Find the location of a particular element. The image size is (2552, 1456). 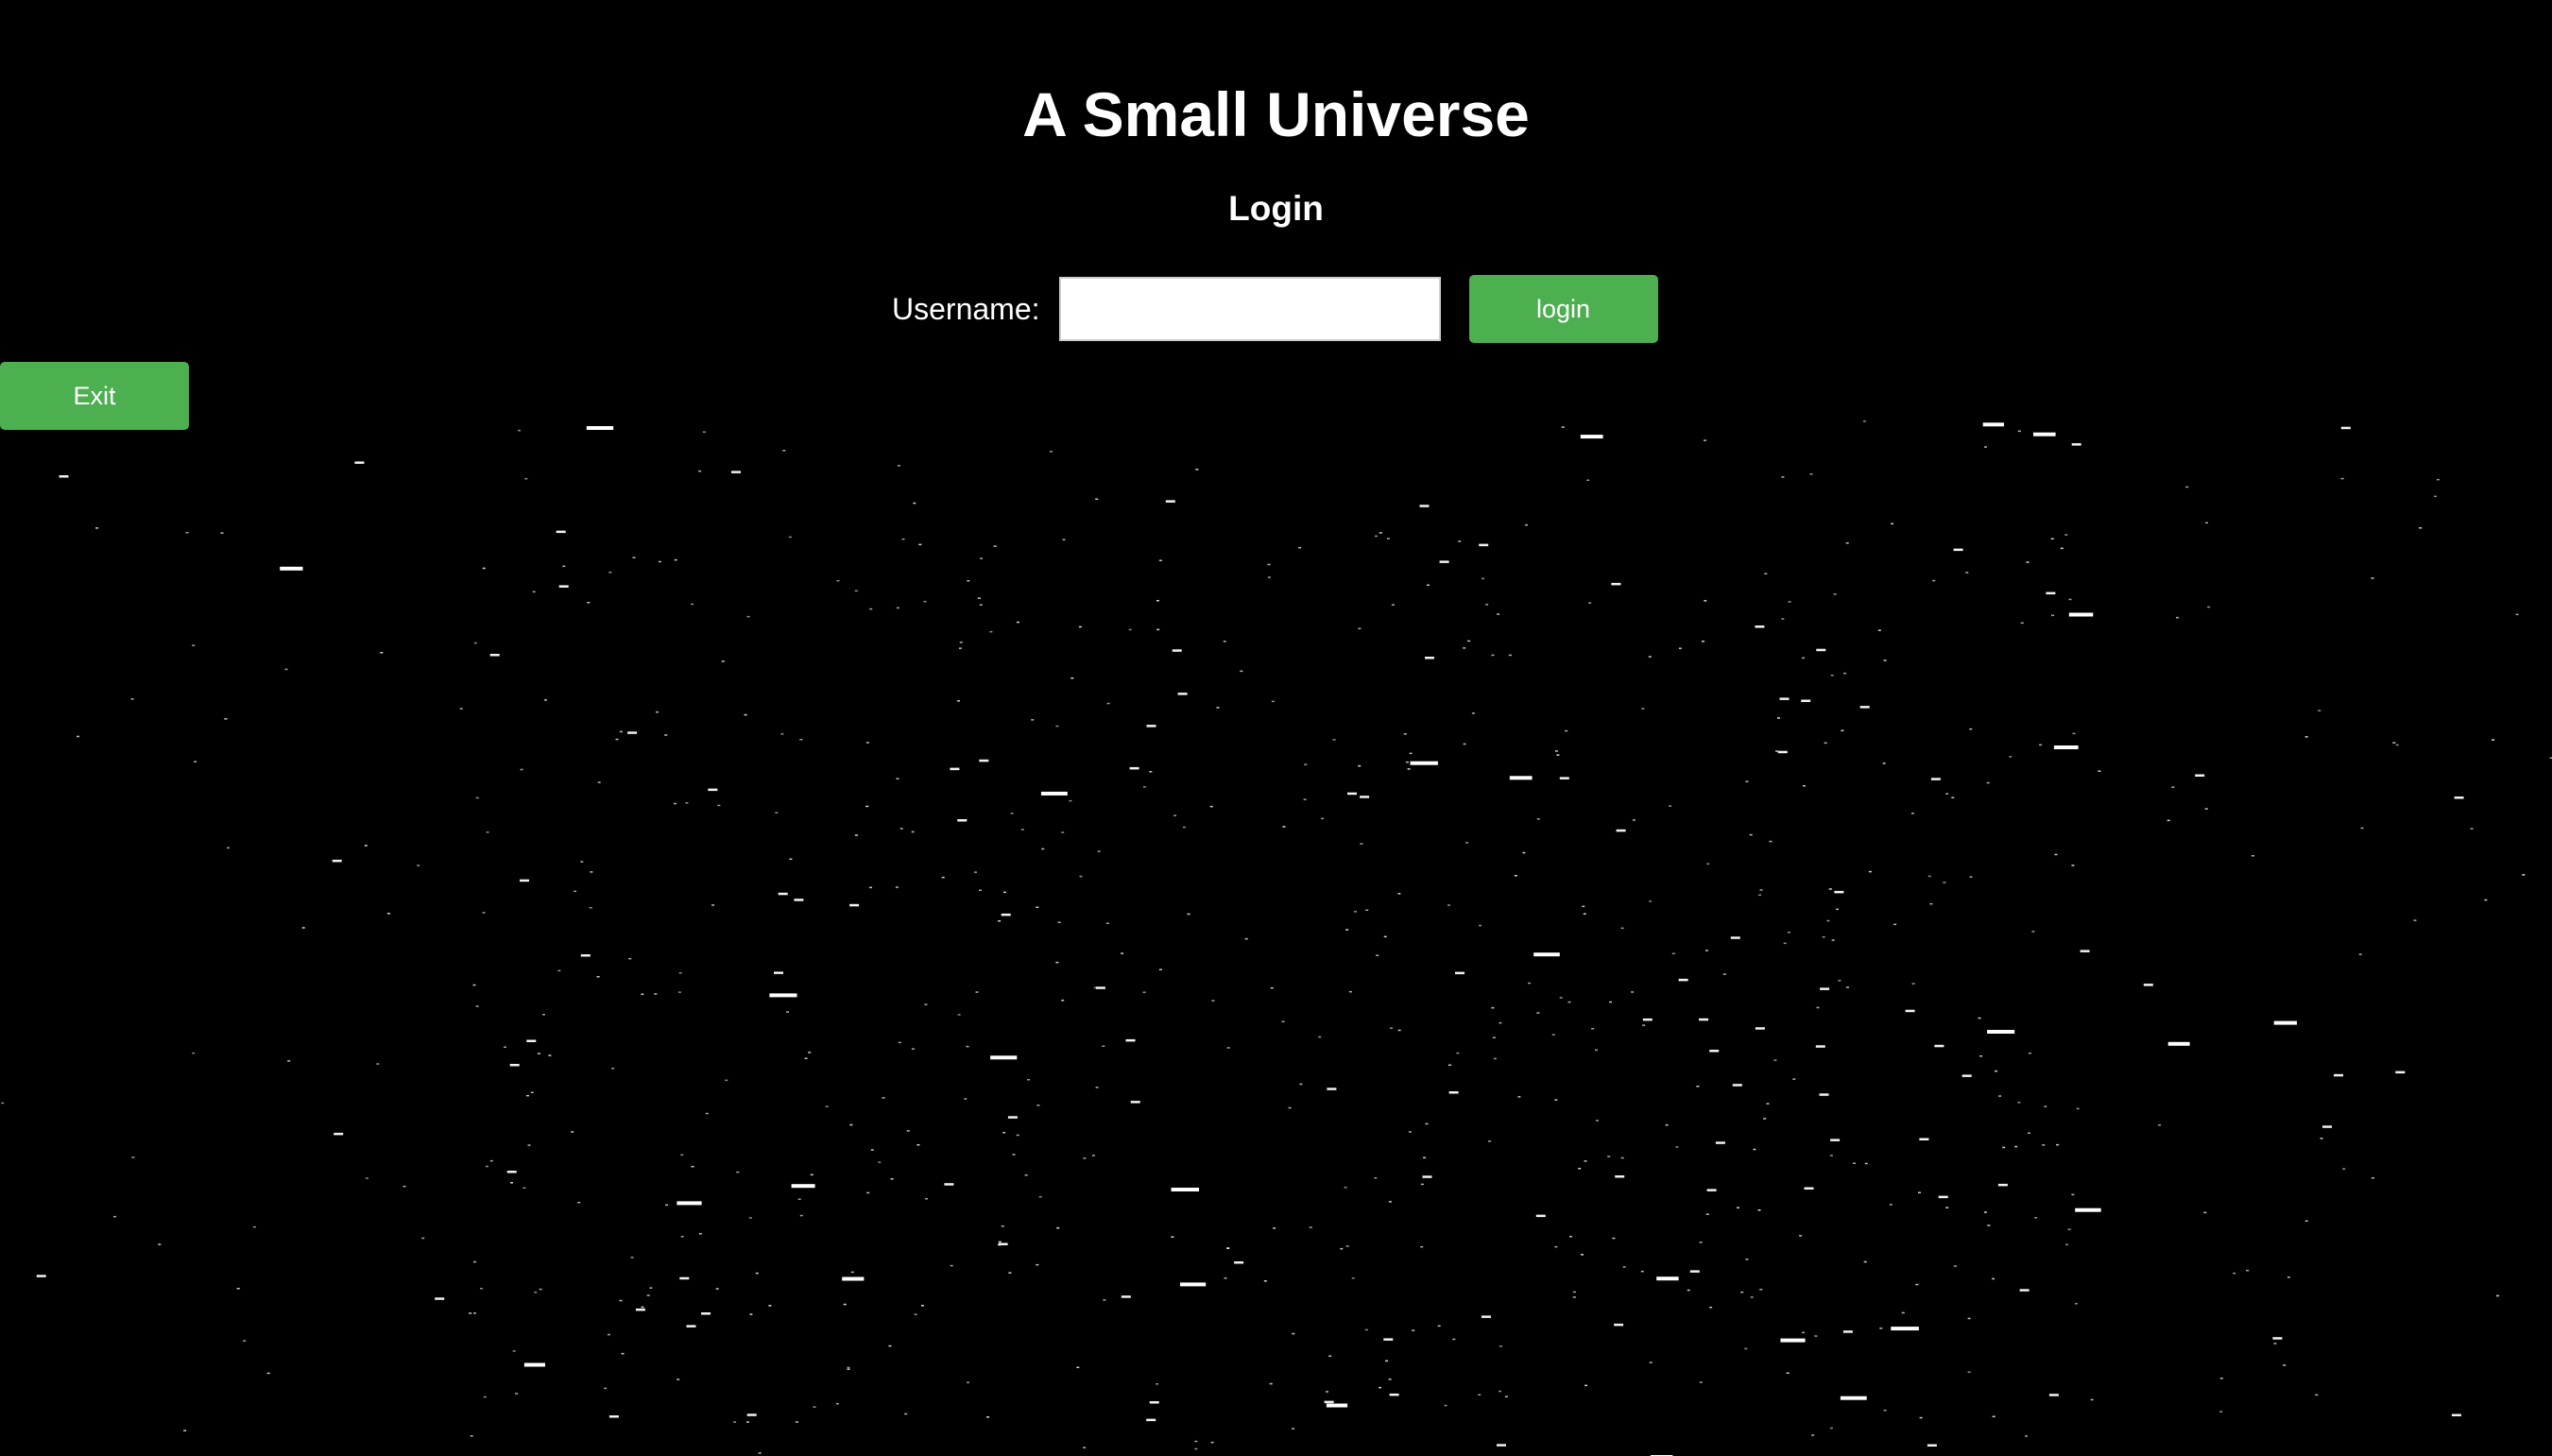

username-label: Username: is located at coordinates (966, 309).